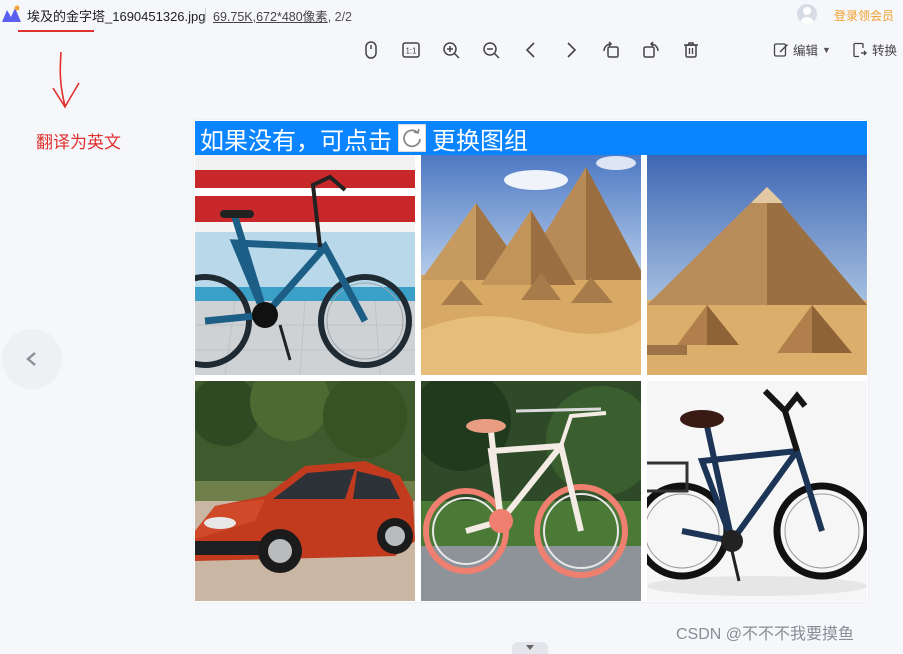 The image size is (903, 654). I want to click on svg-text: 1:1, so click(411, 51).